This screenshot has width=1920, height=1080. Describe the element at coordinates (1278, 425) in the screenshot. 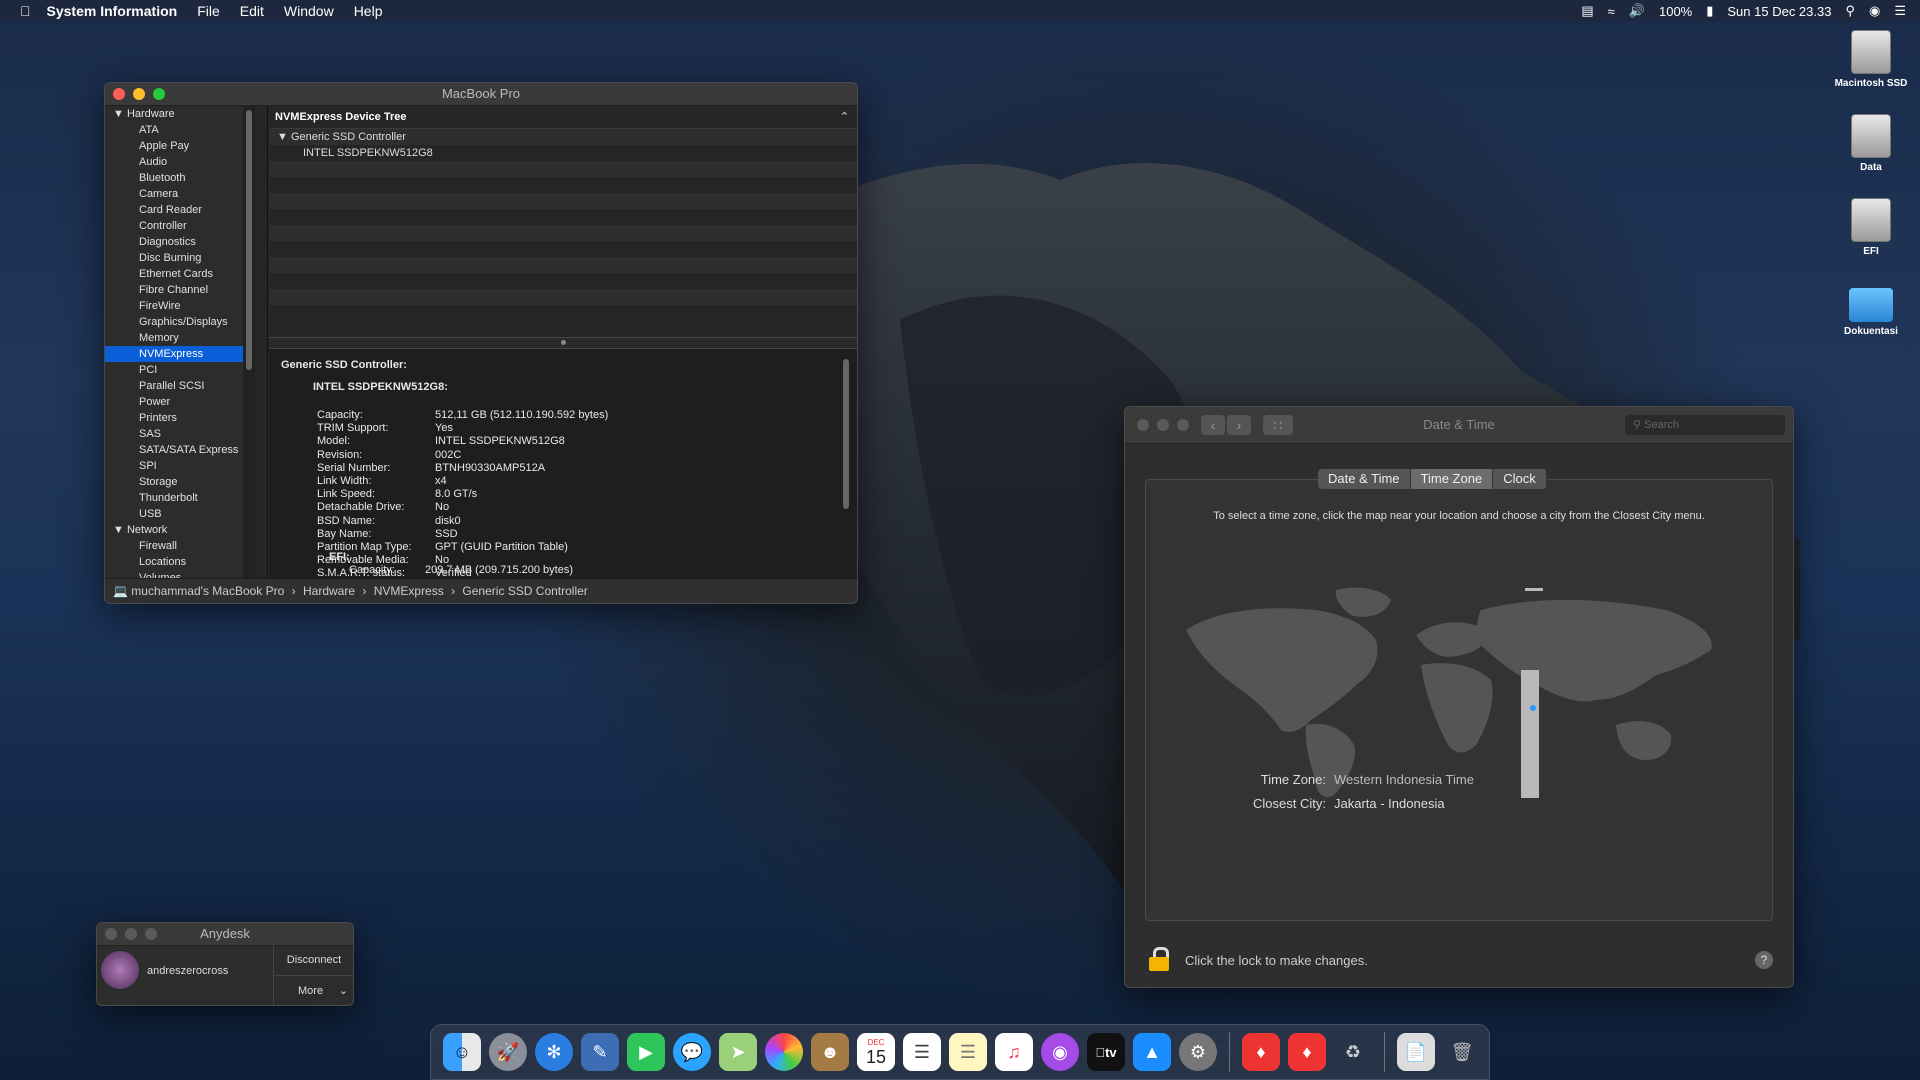

I see `show-all-grid-icon: ∷` at that location.